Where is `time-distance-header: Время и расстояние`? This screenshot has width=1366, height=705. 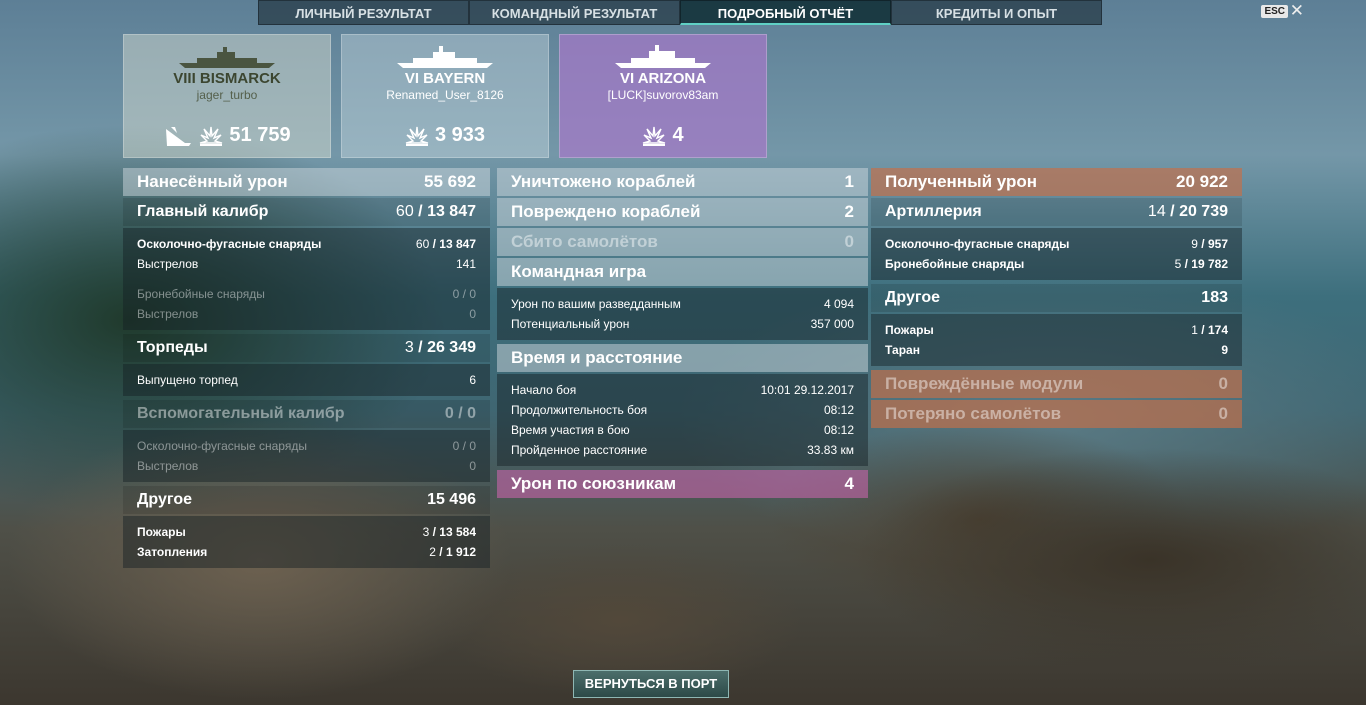
time-distance-header: Время и расстояние is located at coordinates (682, 358).